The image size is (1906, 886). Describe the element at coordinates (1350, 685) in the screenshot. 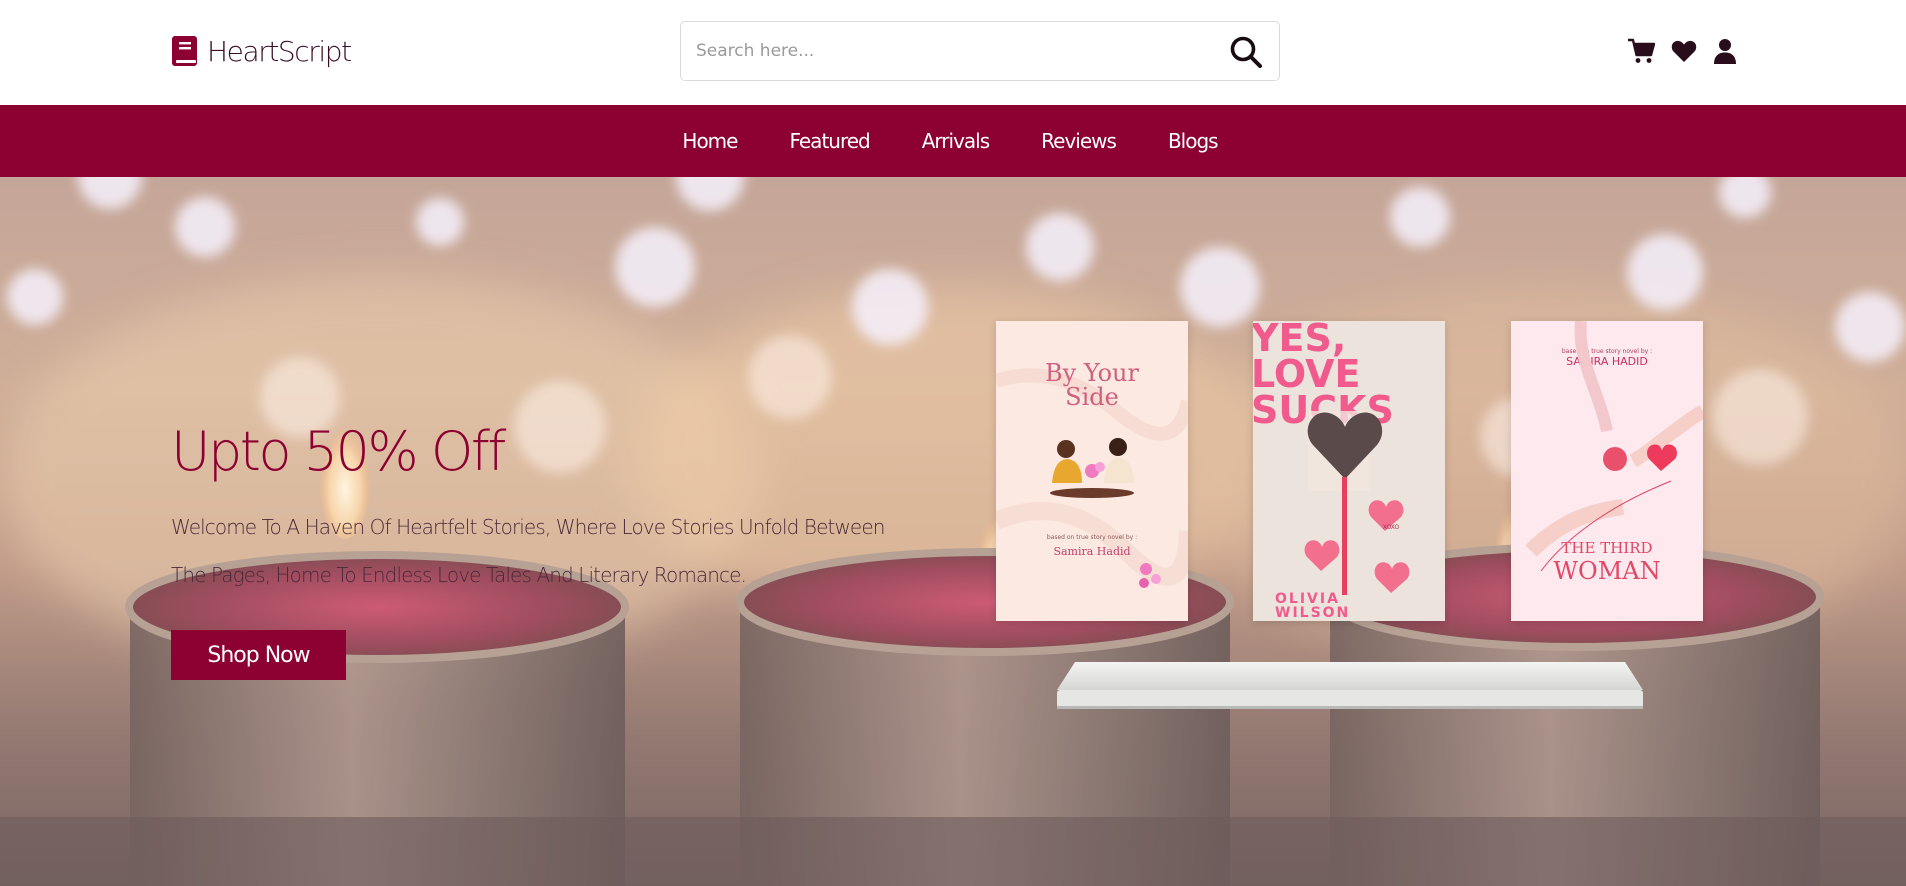

I see `book-shelf` at that location.